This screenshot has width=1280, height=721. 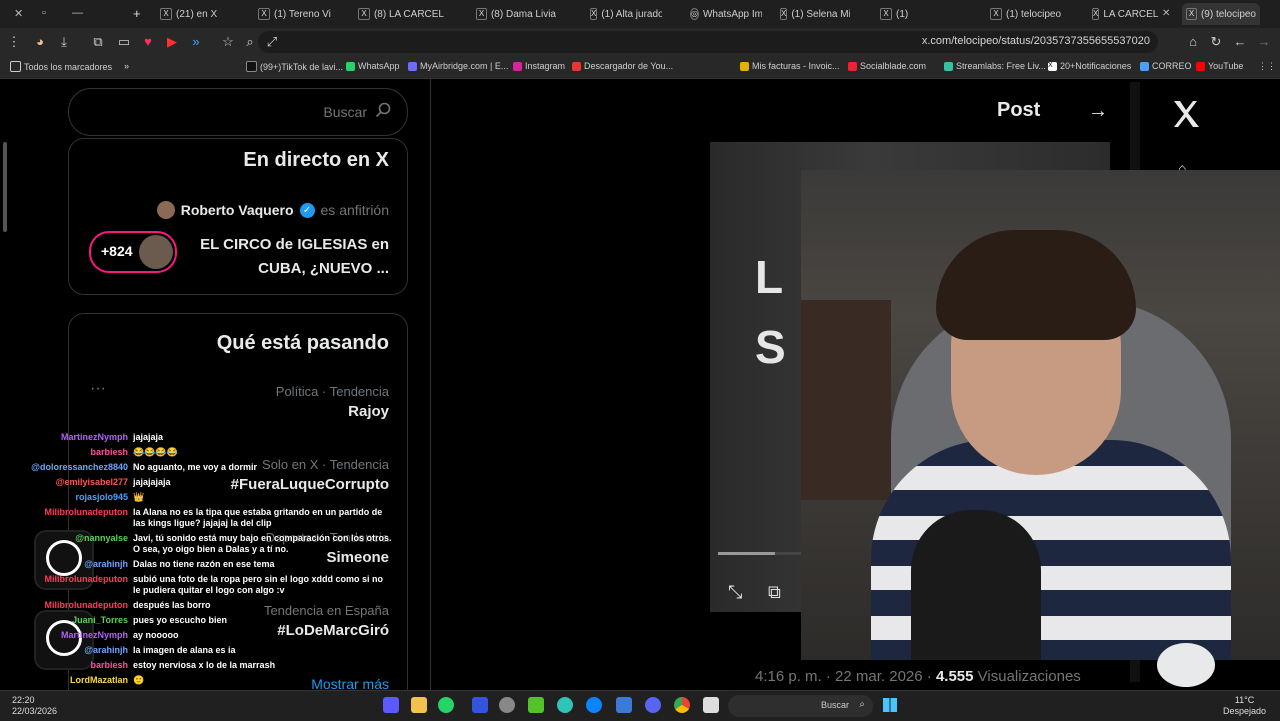 I want to click on file-explorer-icon, so click(x=419, y=705).